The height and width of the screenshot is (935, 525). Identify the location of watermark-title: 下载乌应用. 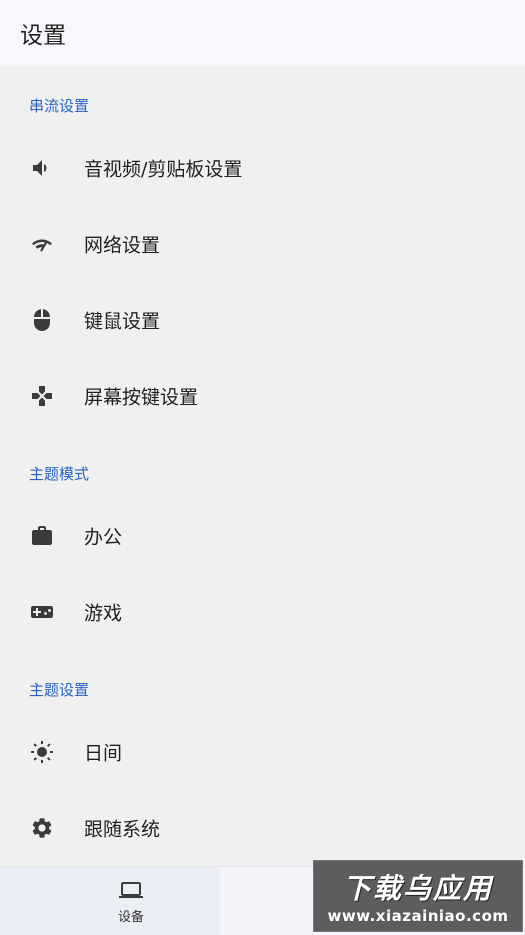
(417, 888).